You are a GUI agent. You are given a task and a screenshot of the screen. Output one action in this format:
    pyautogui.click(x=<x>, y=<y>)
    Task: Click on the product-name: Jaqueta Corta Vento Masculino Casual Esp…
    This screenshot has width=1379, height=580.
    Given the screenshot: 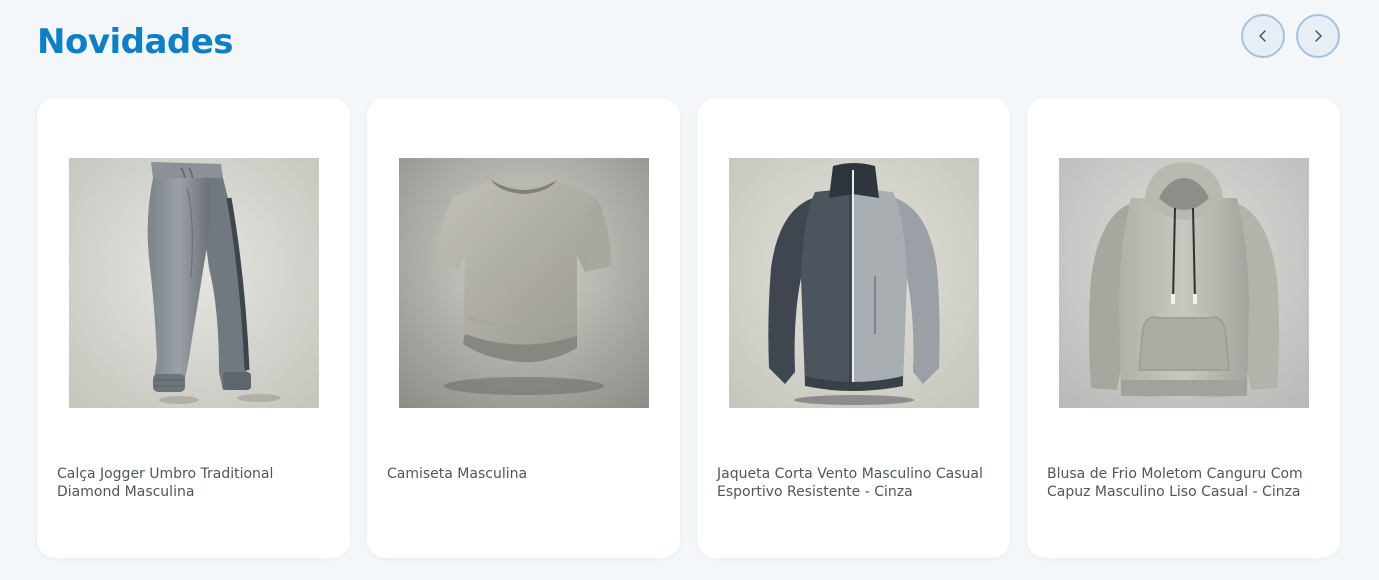 What is the action you would take?
    pyautogui.click(x=853, y=483)
    